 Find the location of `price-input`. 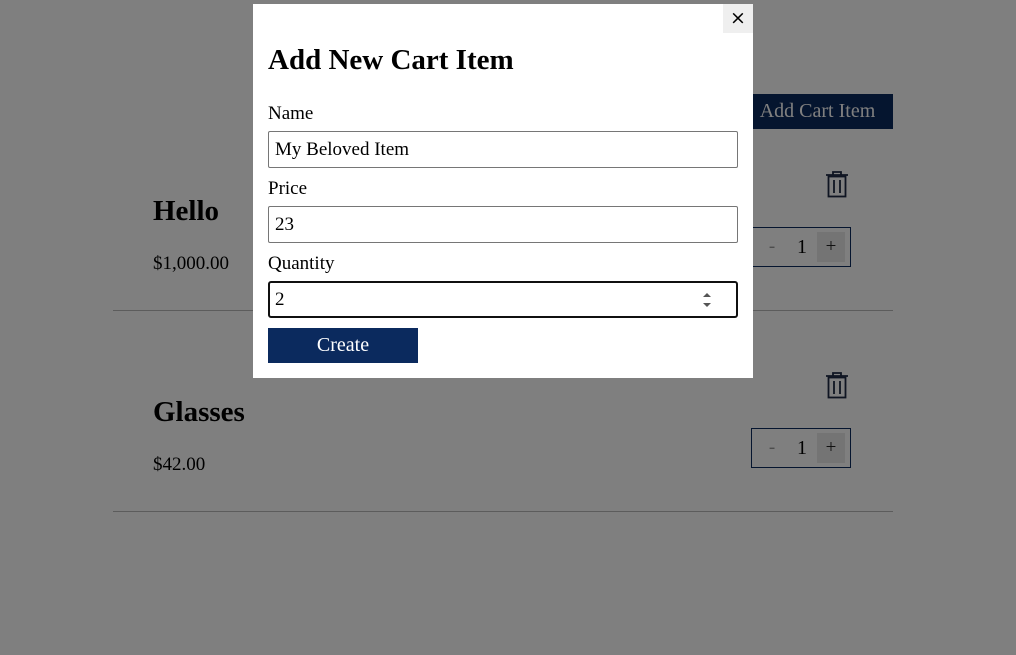

price-input is located at coordinates (503, 224).